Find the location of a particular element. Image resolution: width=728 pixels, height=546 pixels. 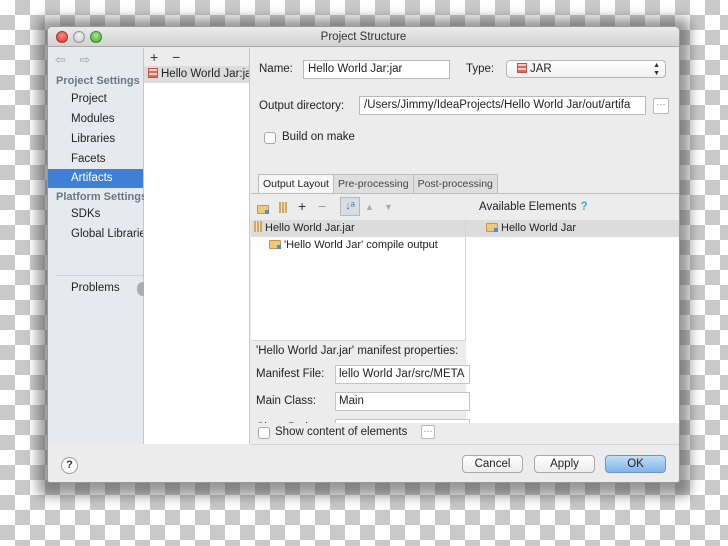

title-bar: Project Structure is located at coordinates (363, 37).